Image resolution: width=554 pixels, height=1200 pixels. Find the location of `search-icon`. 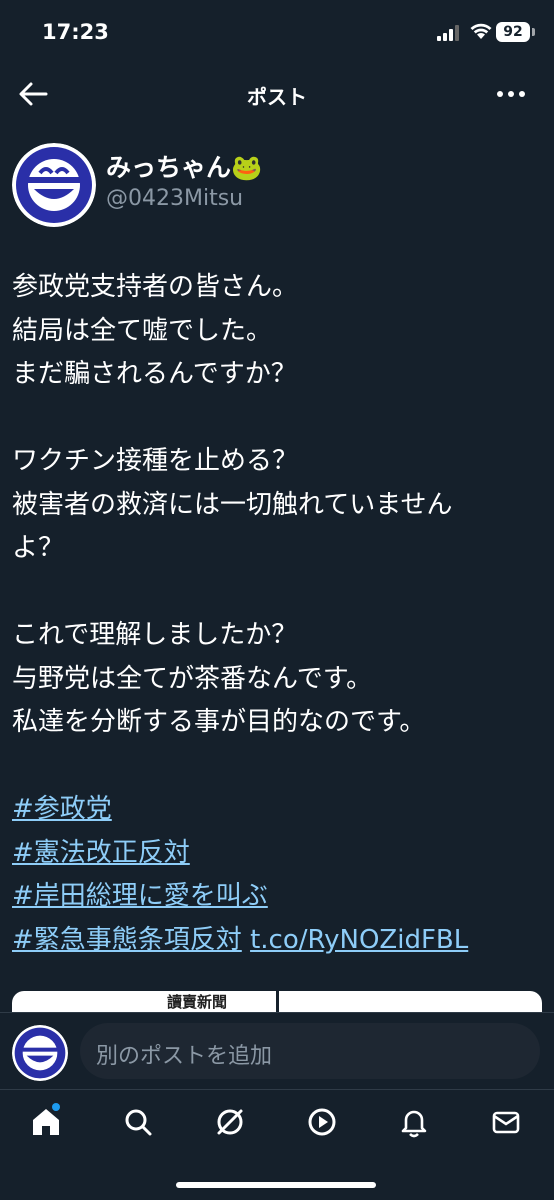

search-icon is located at coordinates (138, 1122).